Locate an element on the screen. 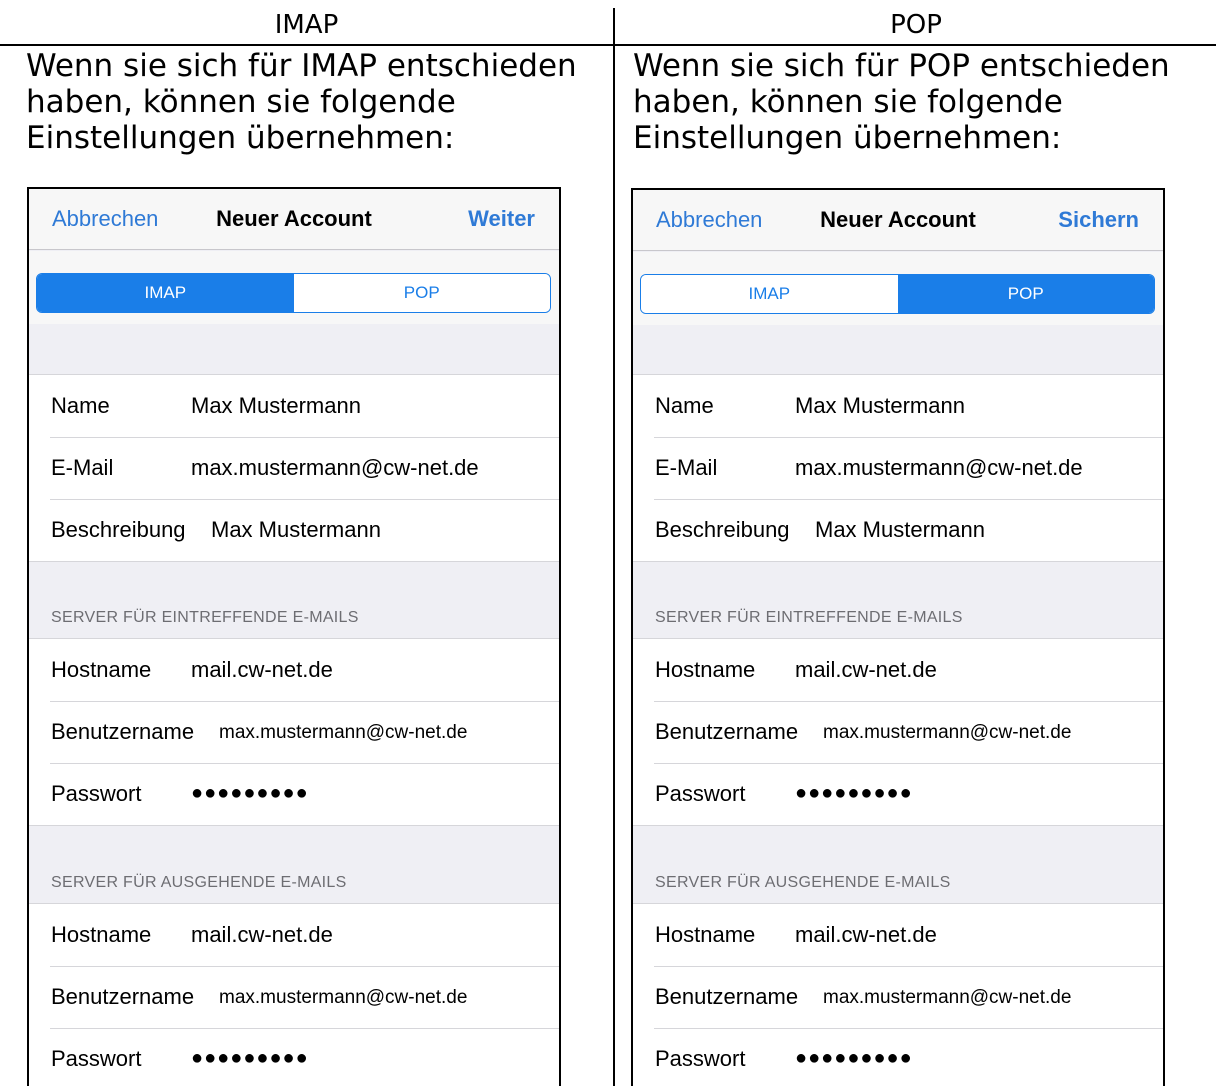 The width and height of the screenshot is (1216, 1086). column-heading: POP is located at coordinates (916, 25).